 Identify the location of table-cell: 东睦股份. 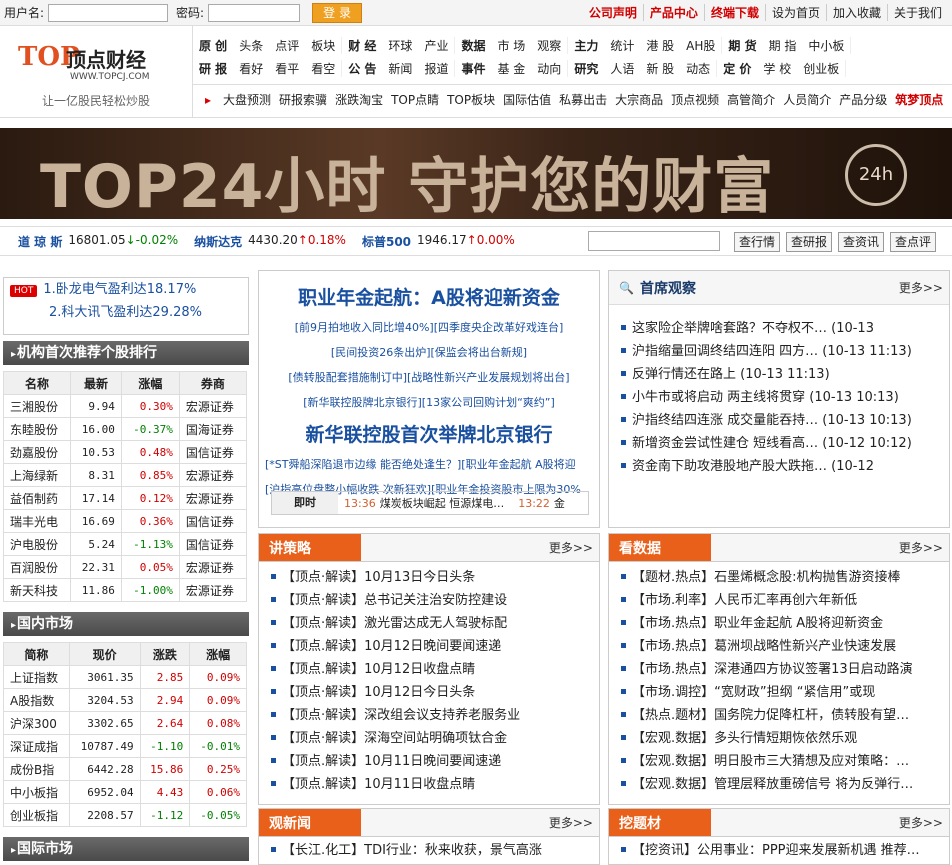
(37, 429).